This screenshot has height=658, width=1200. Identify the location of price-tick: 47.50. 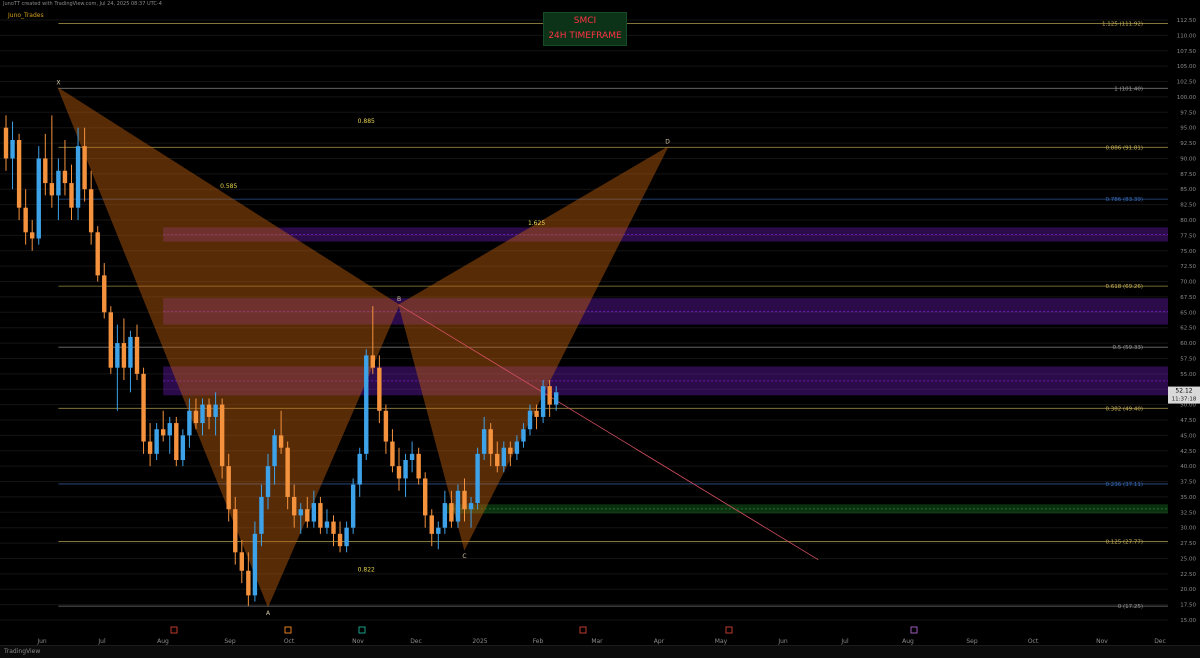
(1188, 421).